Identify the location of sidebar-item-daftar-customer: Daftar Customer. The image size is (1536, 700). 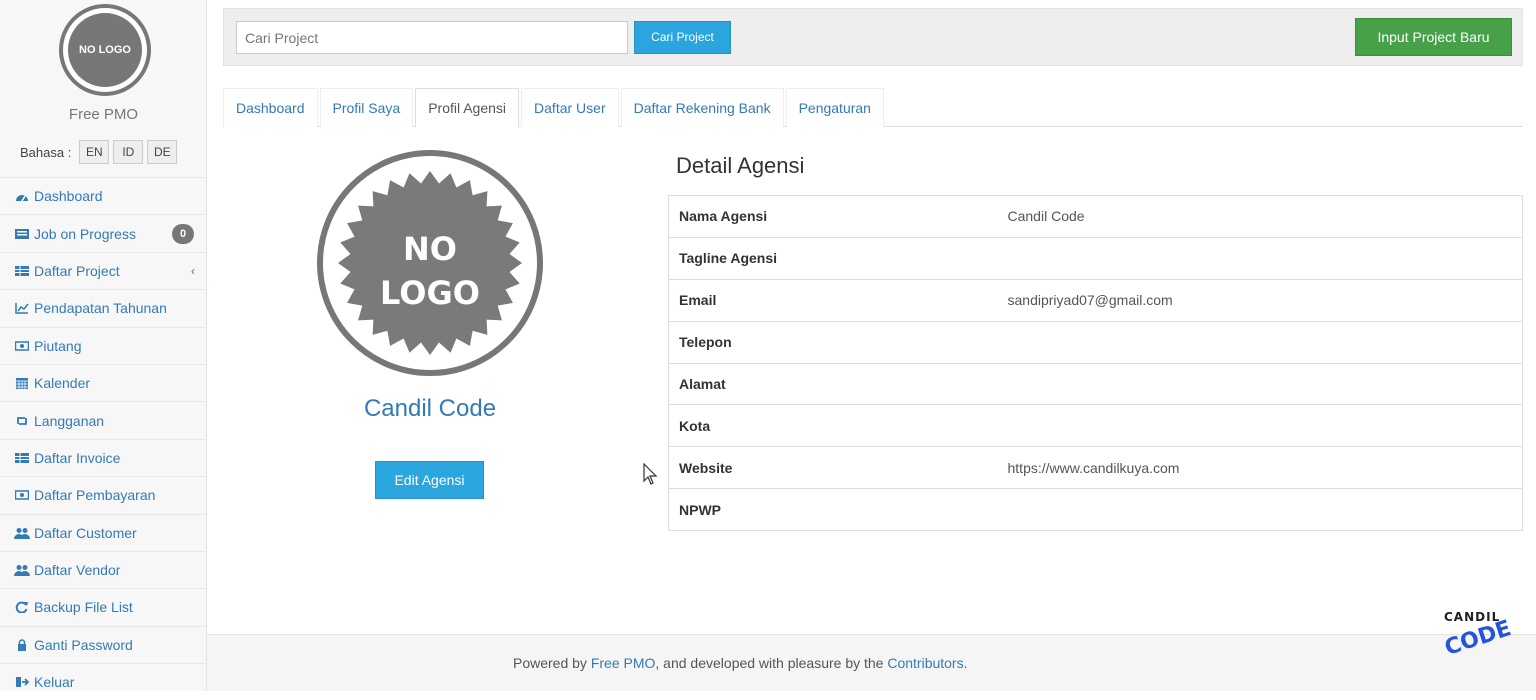
(103, 532).